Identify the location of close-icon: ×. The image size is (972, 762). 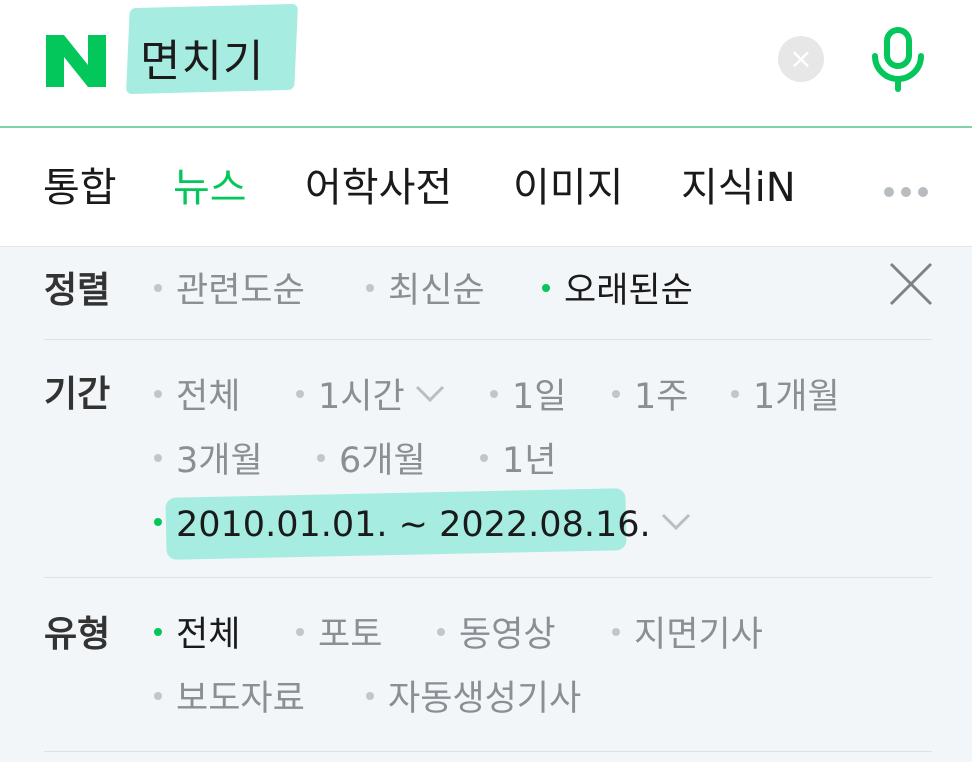
(801, 58).